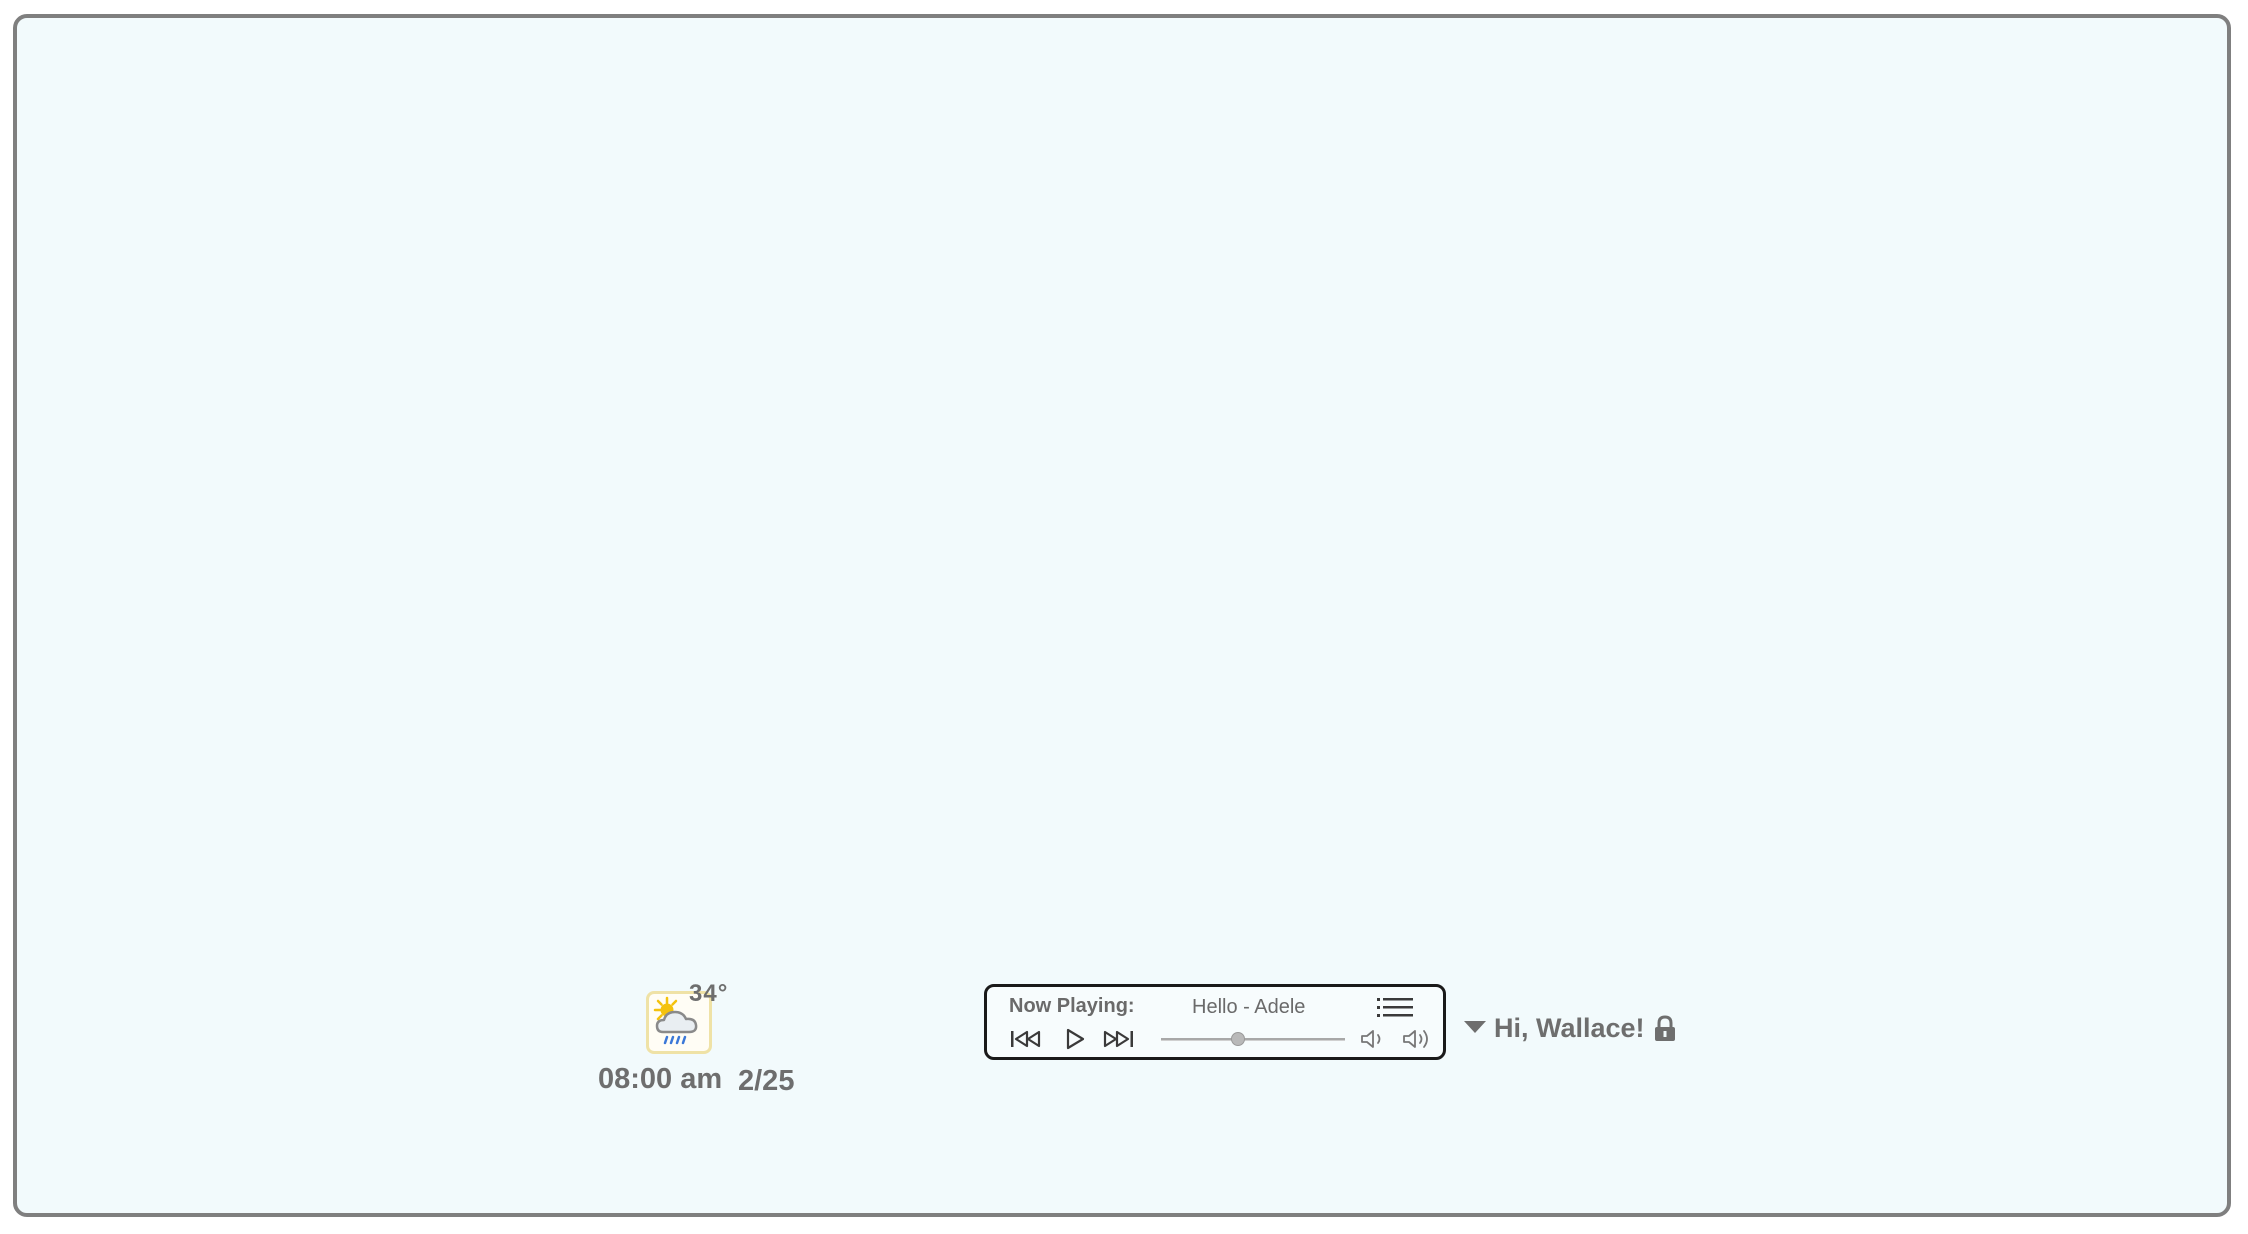 The image size is (2248, 1234). Describe the element at coordinates (709, 993) in the screenshot. I see `temperature-readout: 34°` at that location.